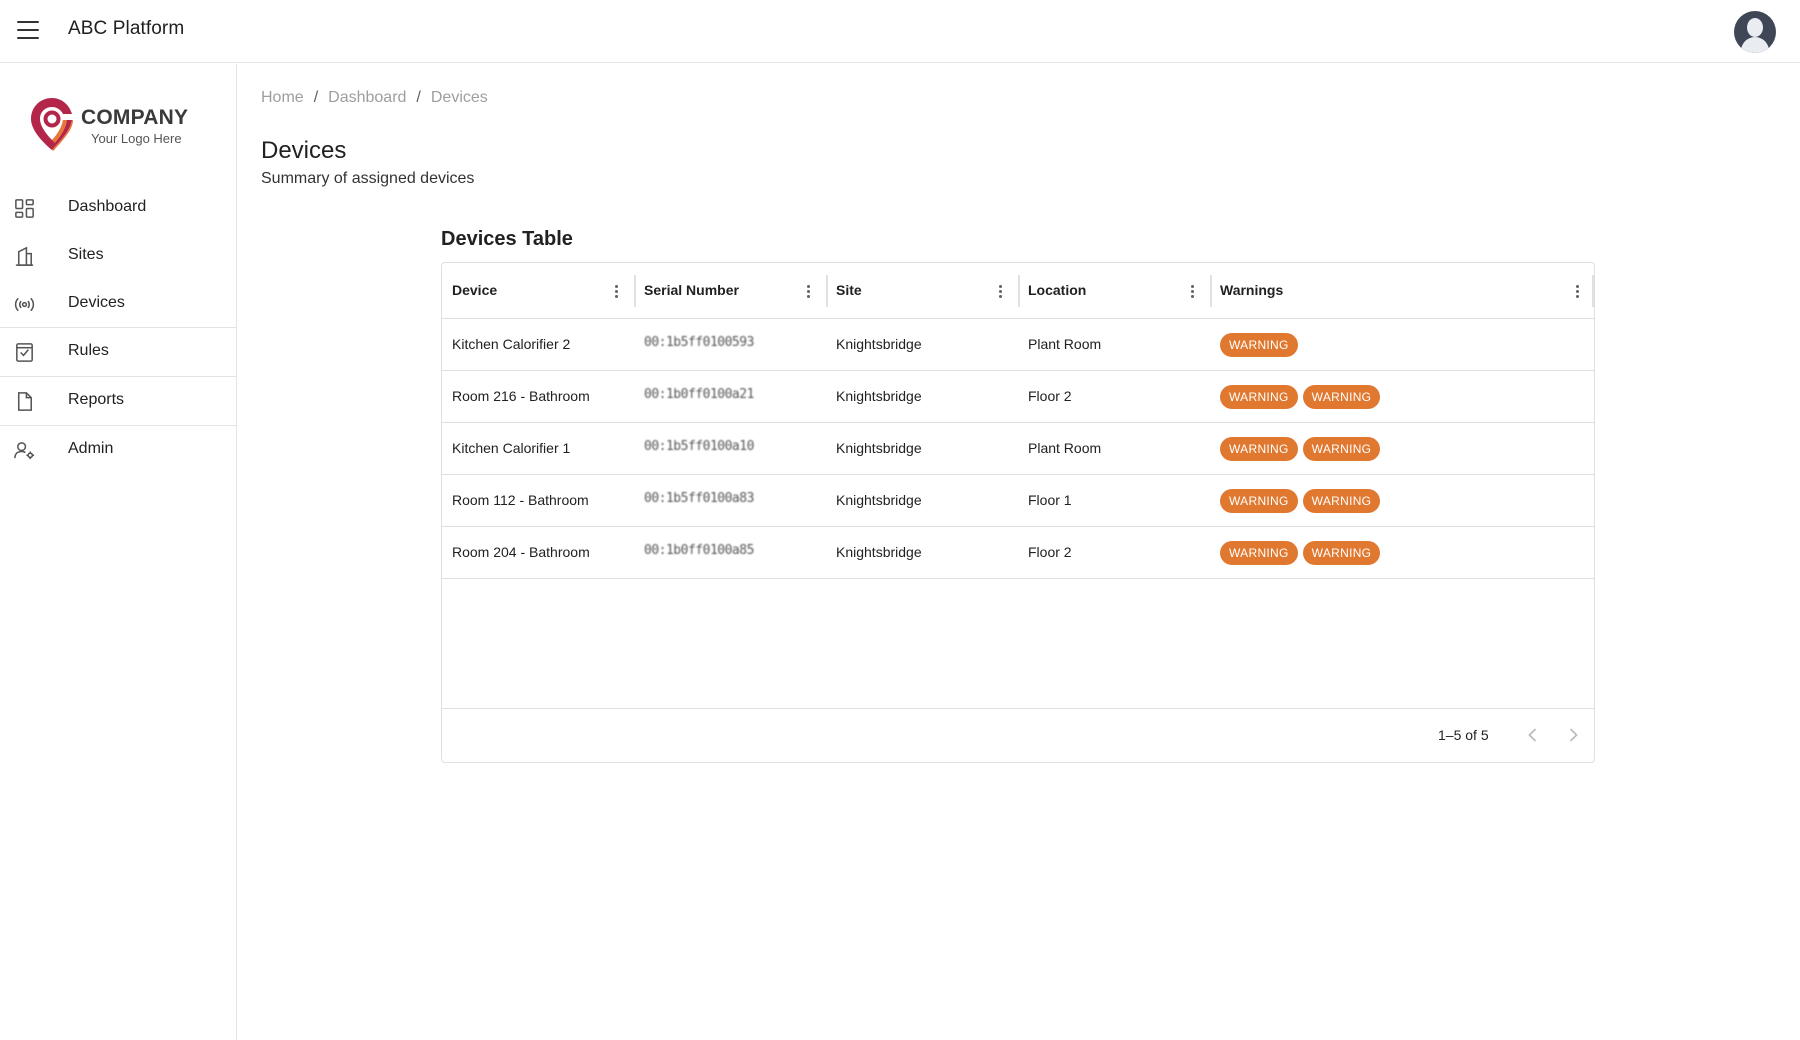  I want to click on app-bar: ABC Platform, so click(900, 31).